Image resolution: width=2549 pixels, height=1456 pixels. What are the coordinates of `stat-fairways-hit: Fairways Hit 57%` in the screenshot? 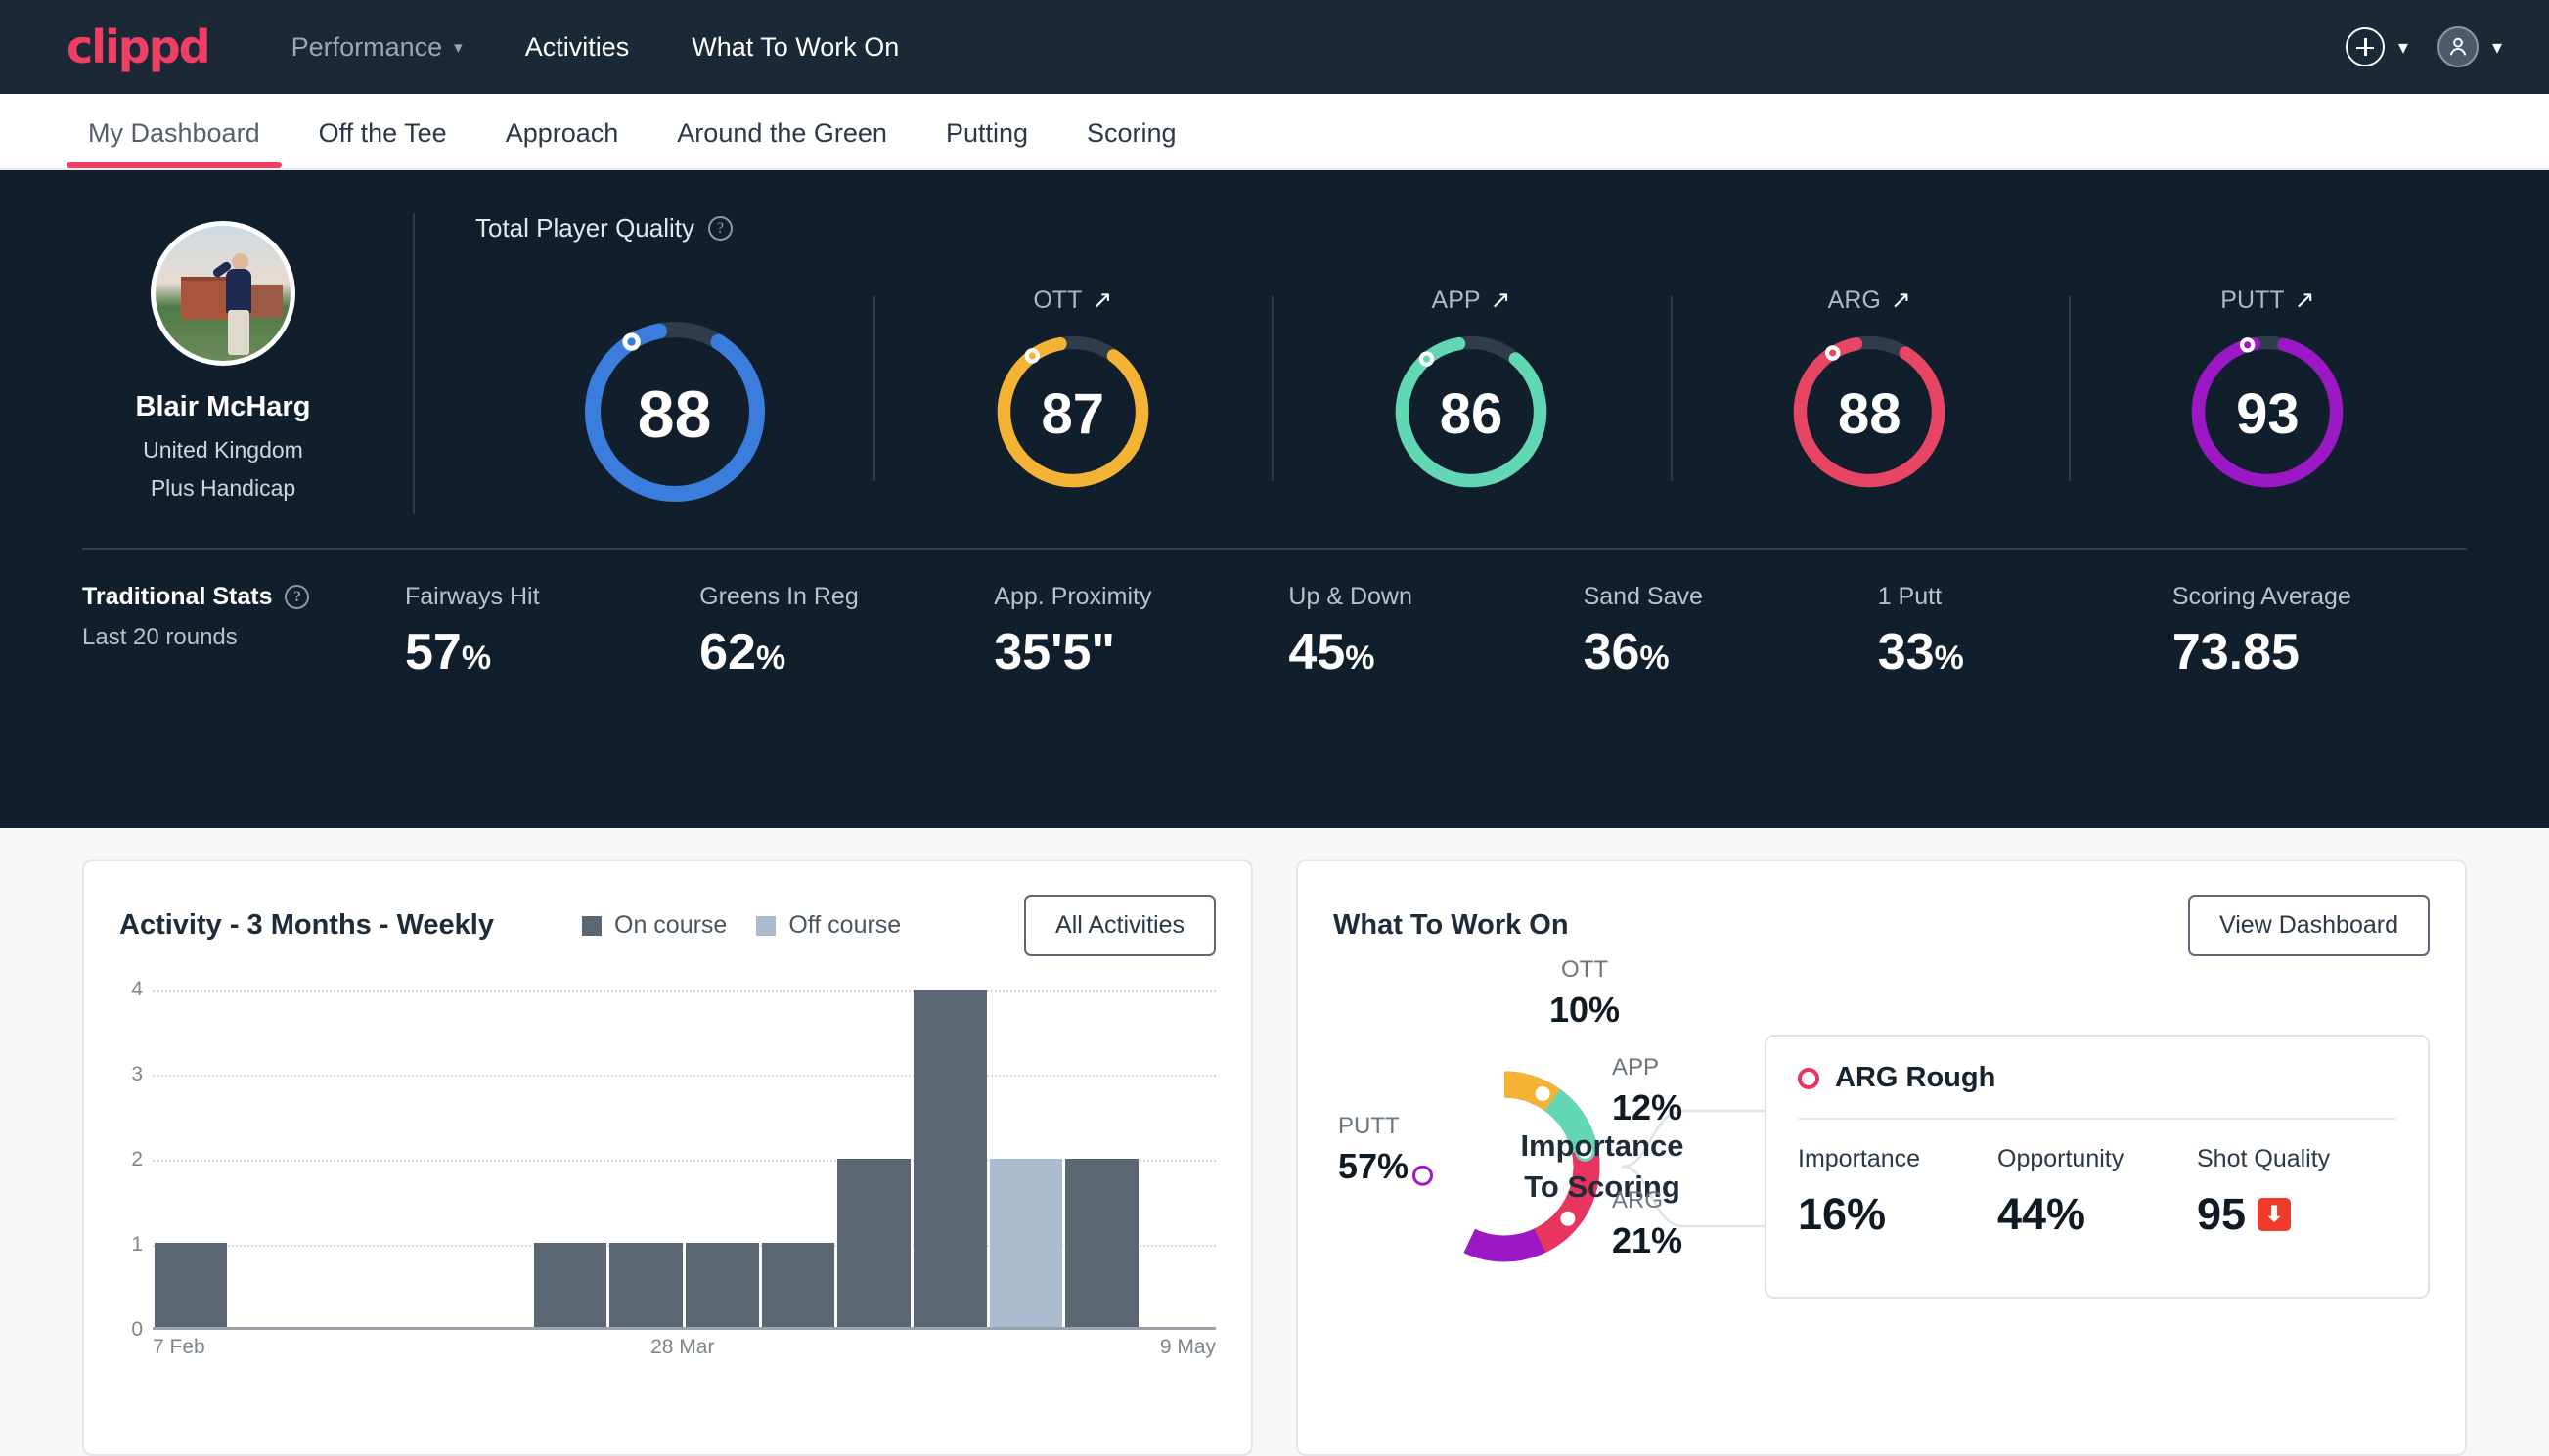 It's located at (552, 630).